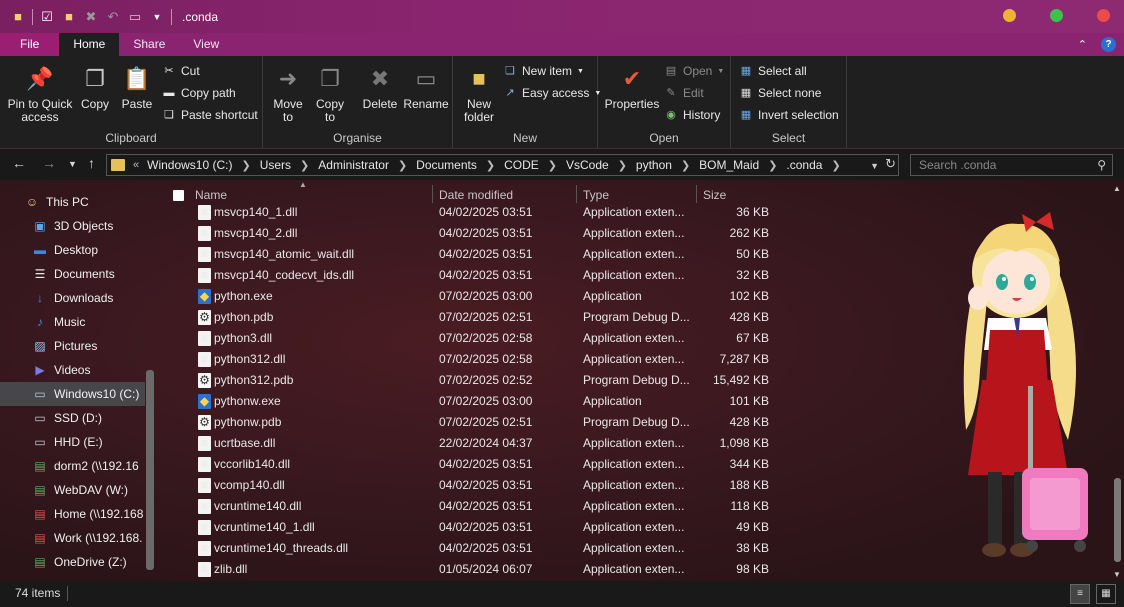 This screenshot has width=1124, height=607. Describe the element at coordinates (72, 370) in the screenshot. I see `sidebar-item: ▶ Videos` at that location.